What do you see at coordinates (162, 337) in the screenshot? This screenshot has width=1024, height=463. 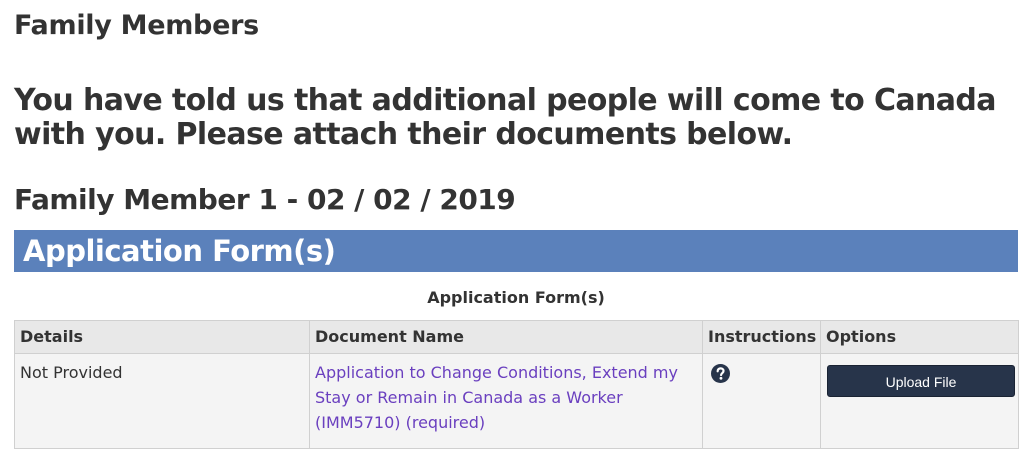 I see `column-header-details: Details` at bounding box center [162, 337].